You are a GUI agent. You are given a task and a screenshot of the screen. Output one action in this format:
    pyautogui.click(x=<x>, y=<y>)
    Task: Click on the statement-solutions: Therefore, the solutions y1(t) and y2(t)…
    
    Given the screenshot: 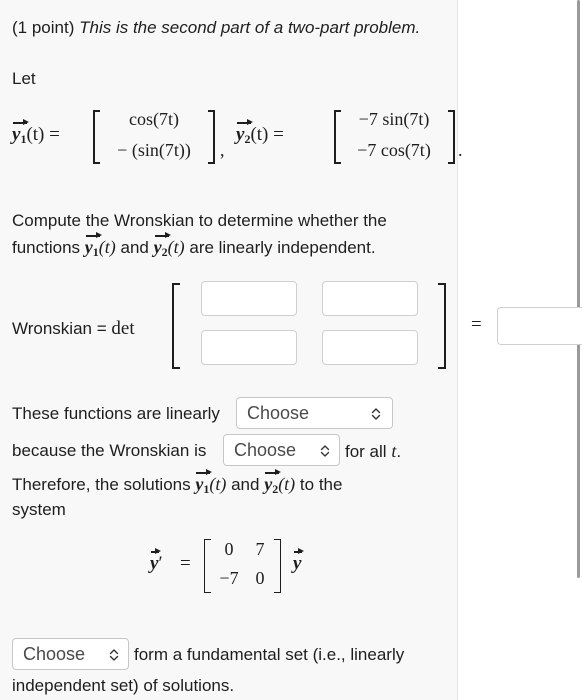 What is the action you would take?
    pyautogui.click(x=177, y=482)
    